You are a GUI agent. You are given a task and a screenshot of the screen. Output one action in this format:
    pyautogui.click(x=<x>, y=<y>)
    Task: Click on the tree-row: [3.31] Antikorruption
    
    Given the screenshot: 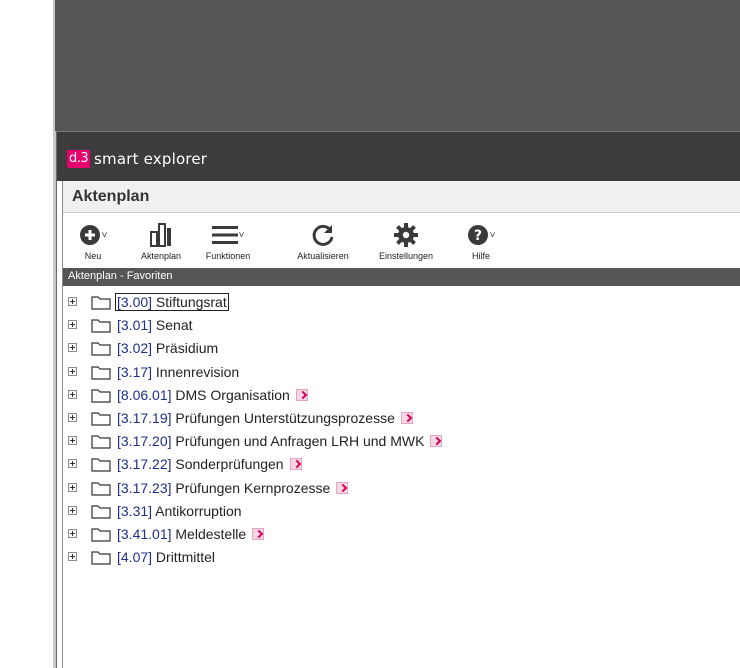 What is the action you would take?
    pyautogui.click(x=401, y=511)
    